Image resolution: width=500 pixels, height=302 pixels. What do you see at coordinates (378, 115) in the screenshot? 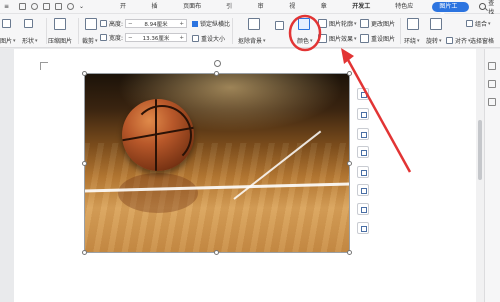
I see `annotation-arrow-line` at bounding box center [378, 115].